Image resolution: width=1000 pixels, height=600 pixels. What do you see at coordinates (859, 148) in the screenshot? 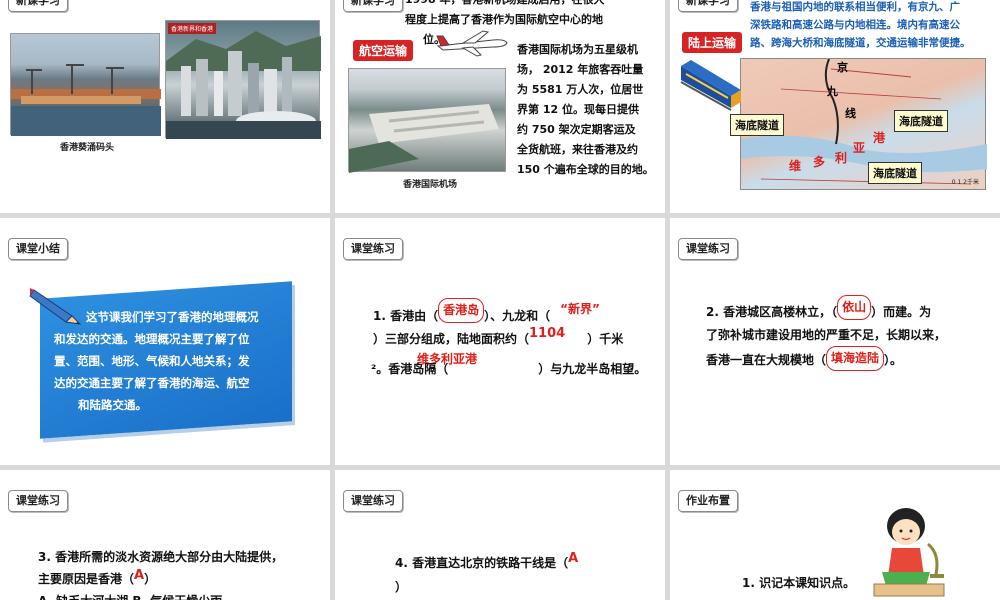
I see `map-label-ya: 亚` at bounding box center [859, 148].